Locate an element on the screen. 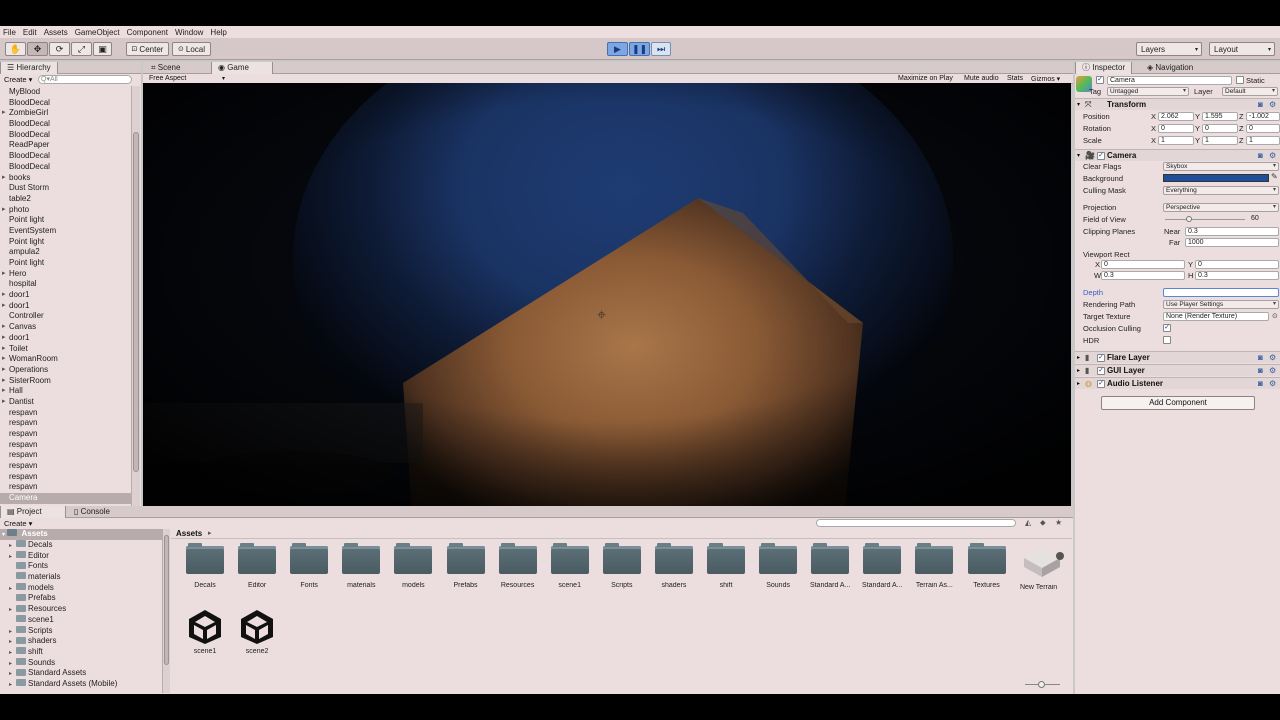  favorites-icon: ★ is located at coordinates (1058, 522).